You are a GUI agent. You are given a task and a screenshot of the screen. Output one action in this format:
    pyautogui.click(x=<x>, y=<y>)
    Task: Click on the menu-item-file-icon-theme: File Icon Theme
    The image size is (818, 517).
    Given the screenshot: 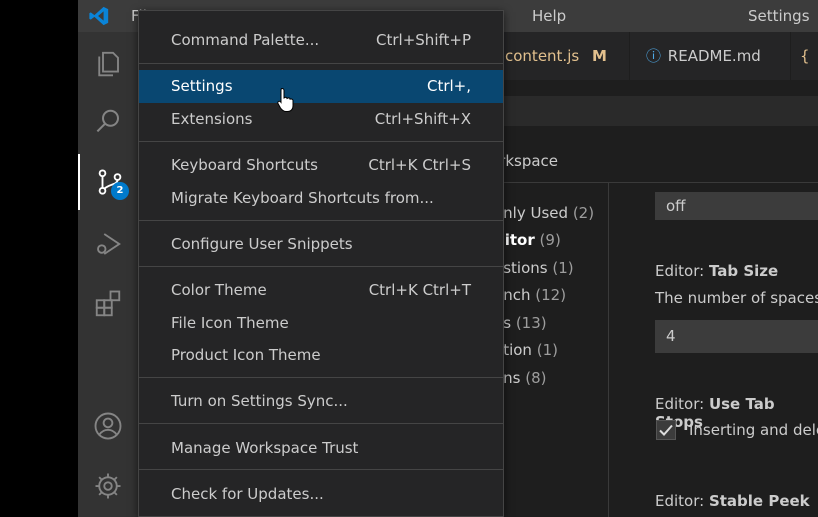 What is the action you would take?
    pyautogui.click(x=321, y=323)
    